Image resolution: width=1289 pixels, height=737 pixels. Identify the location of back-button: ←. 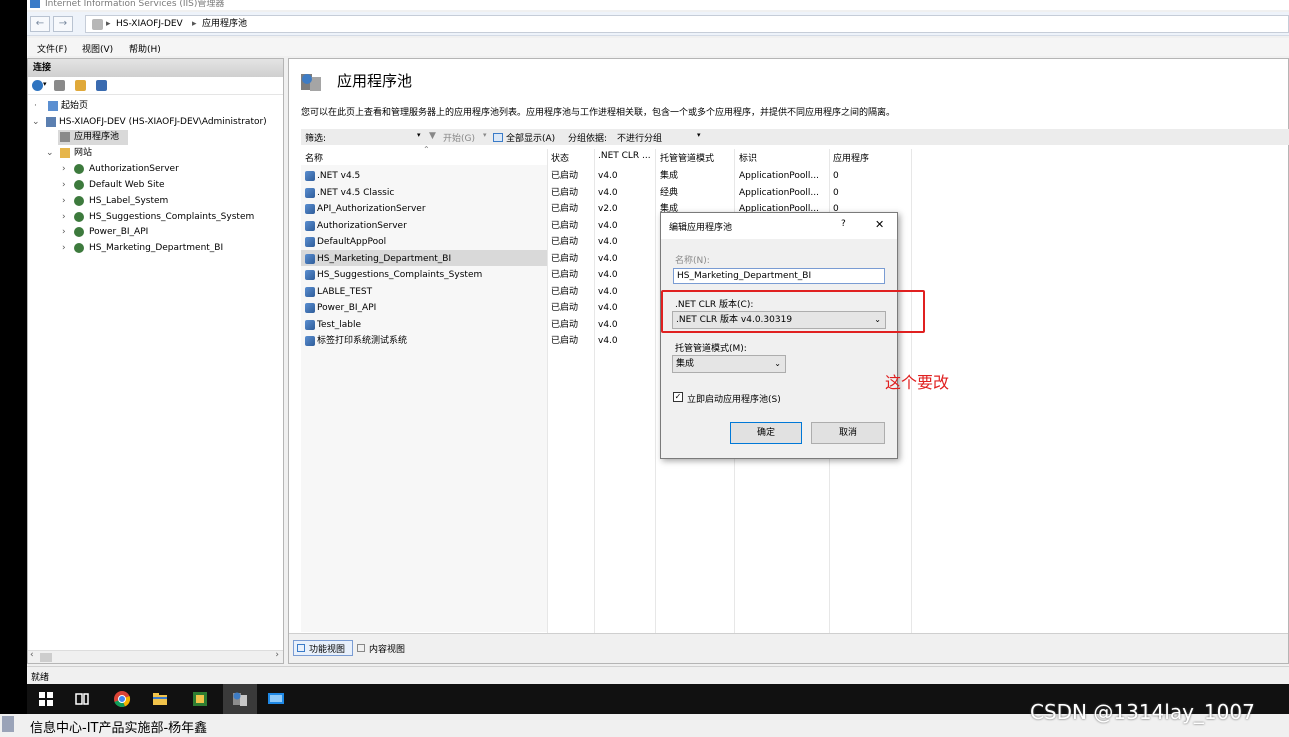
(40, 24).